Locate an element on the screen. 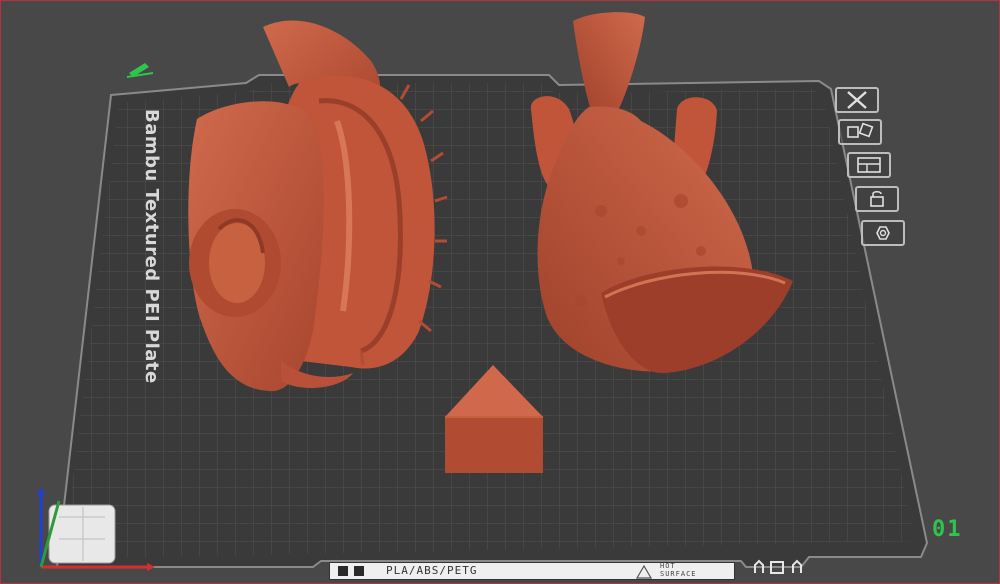 The height and width of the screenshot is (584, 1000). layout-icon is located at coordinates (869, 165).